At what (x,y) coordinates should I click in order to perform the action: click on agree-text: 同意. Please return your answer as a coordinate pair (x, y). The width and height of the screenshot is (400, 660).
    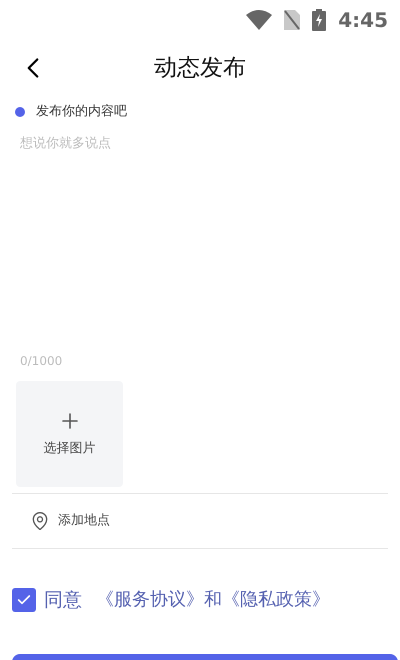
    Looking at the image, I should click on (63, 600).